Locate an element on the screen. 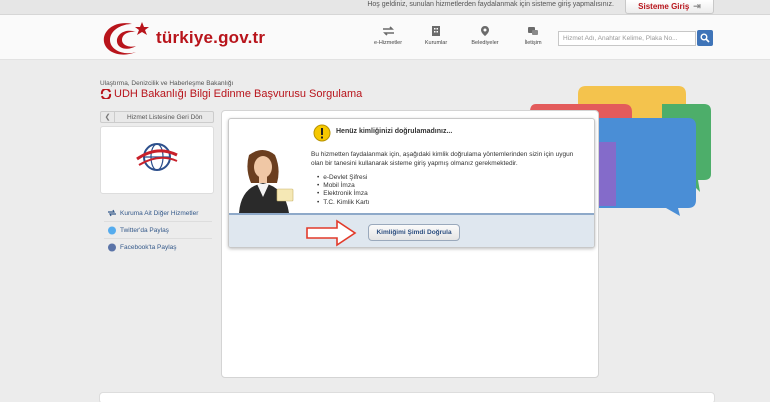 The width and height of the screenshot is (770, 402). login-label: Sisteme Giriş is located at coordinates (664, 6).